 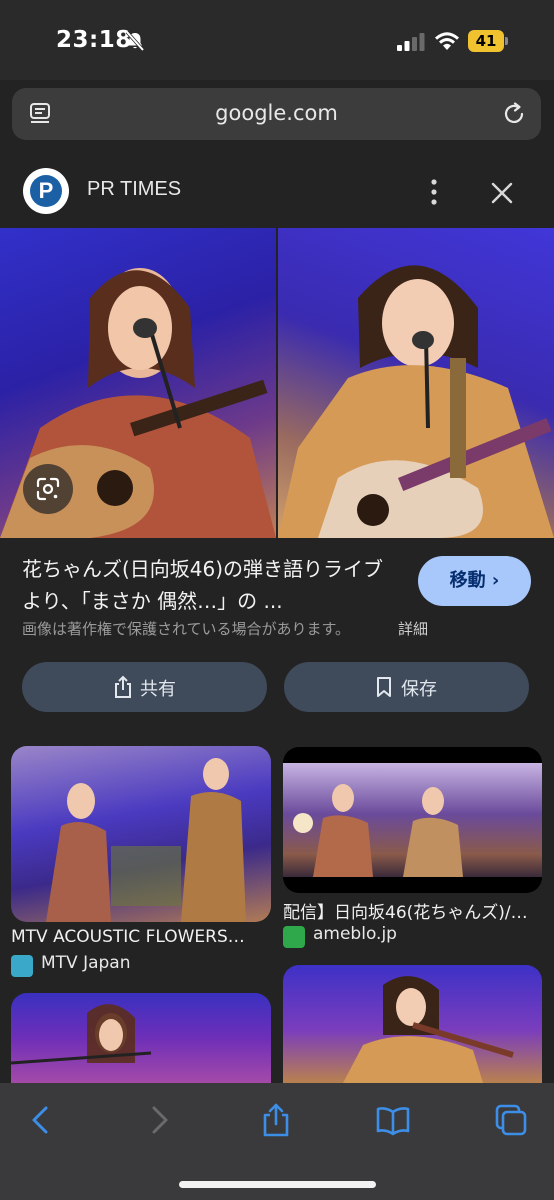 I want to click on tabs-icon, so click(x=511, y=1120).